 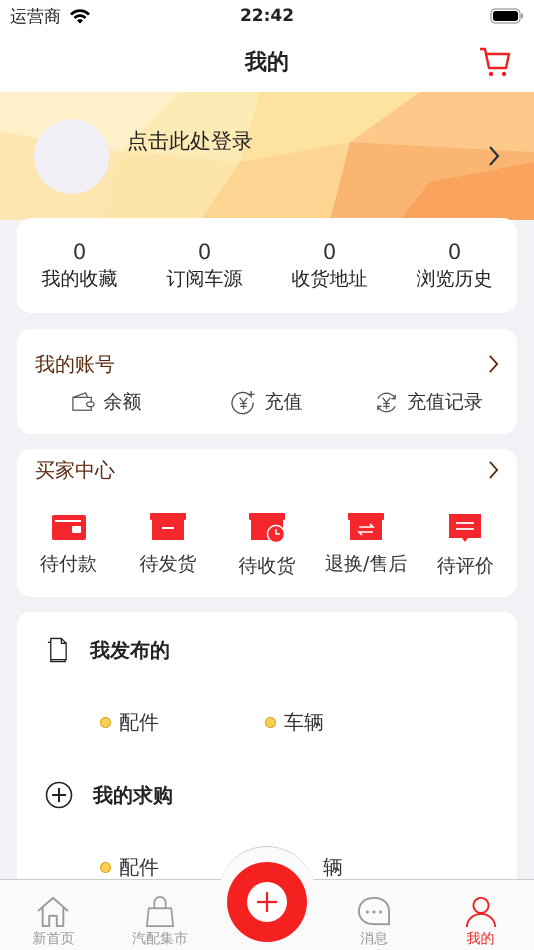 I want to click on order-status-label: 待收货, so click(x=267, y=566).